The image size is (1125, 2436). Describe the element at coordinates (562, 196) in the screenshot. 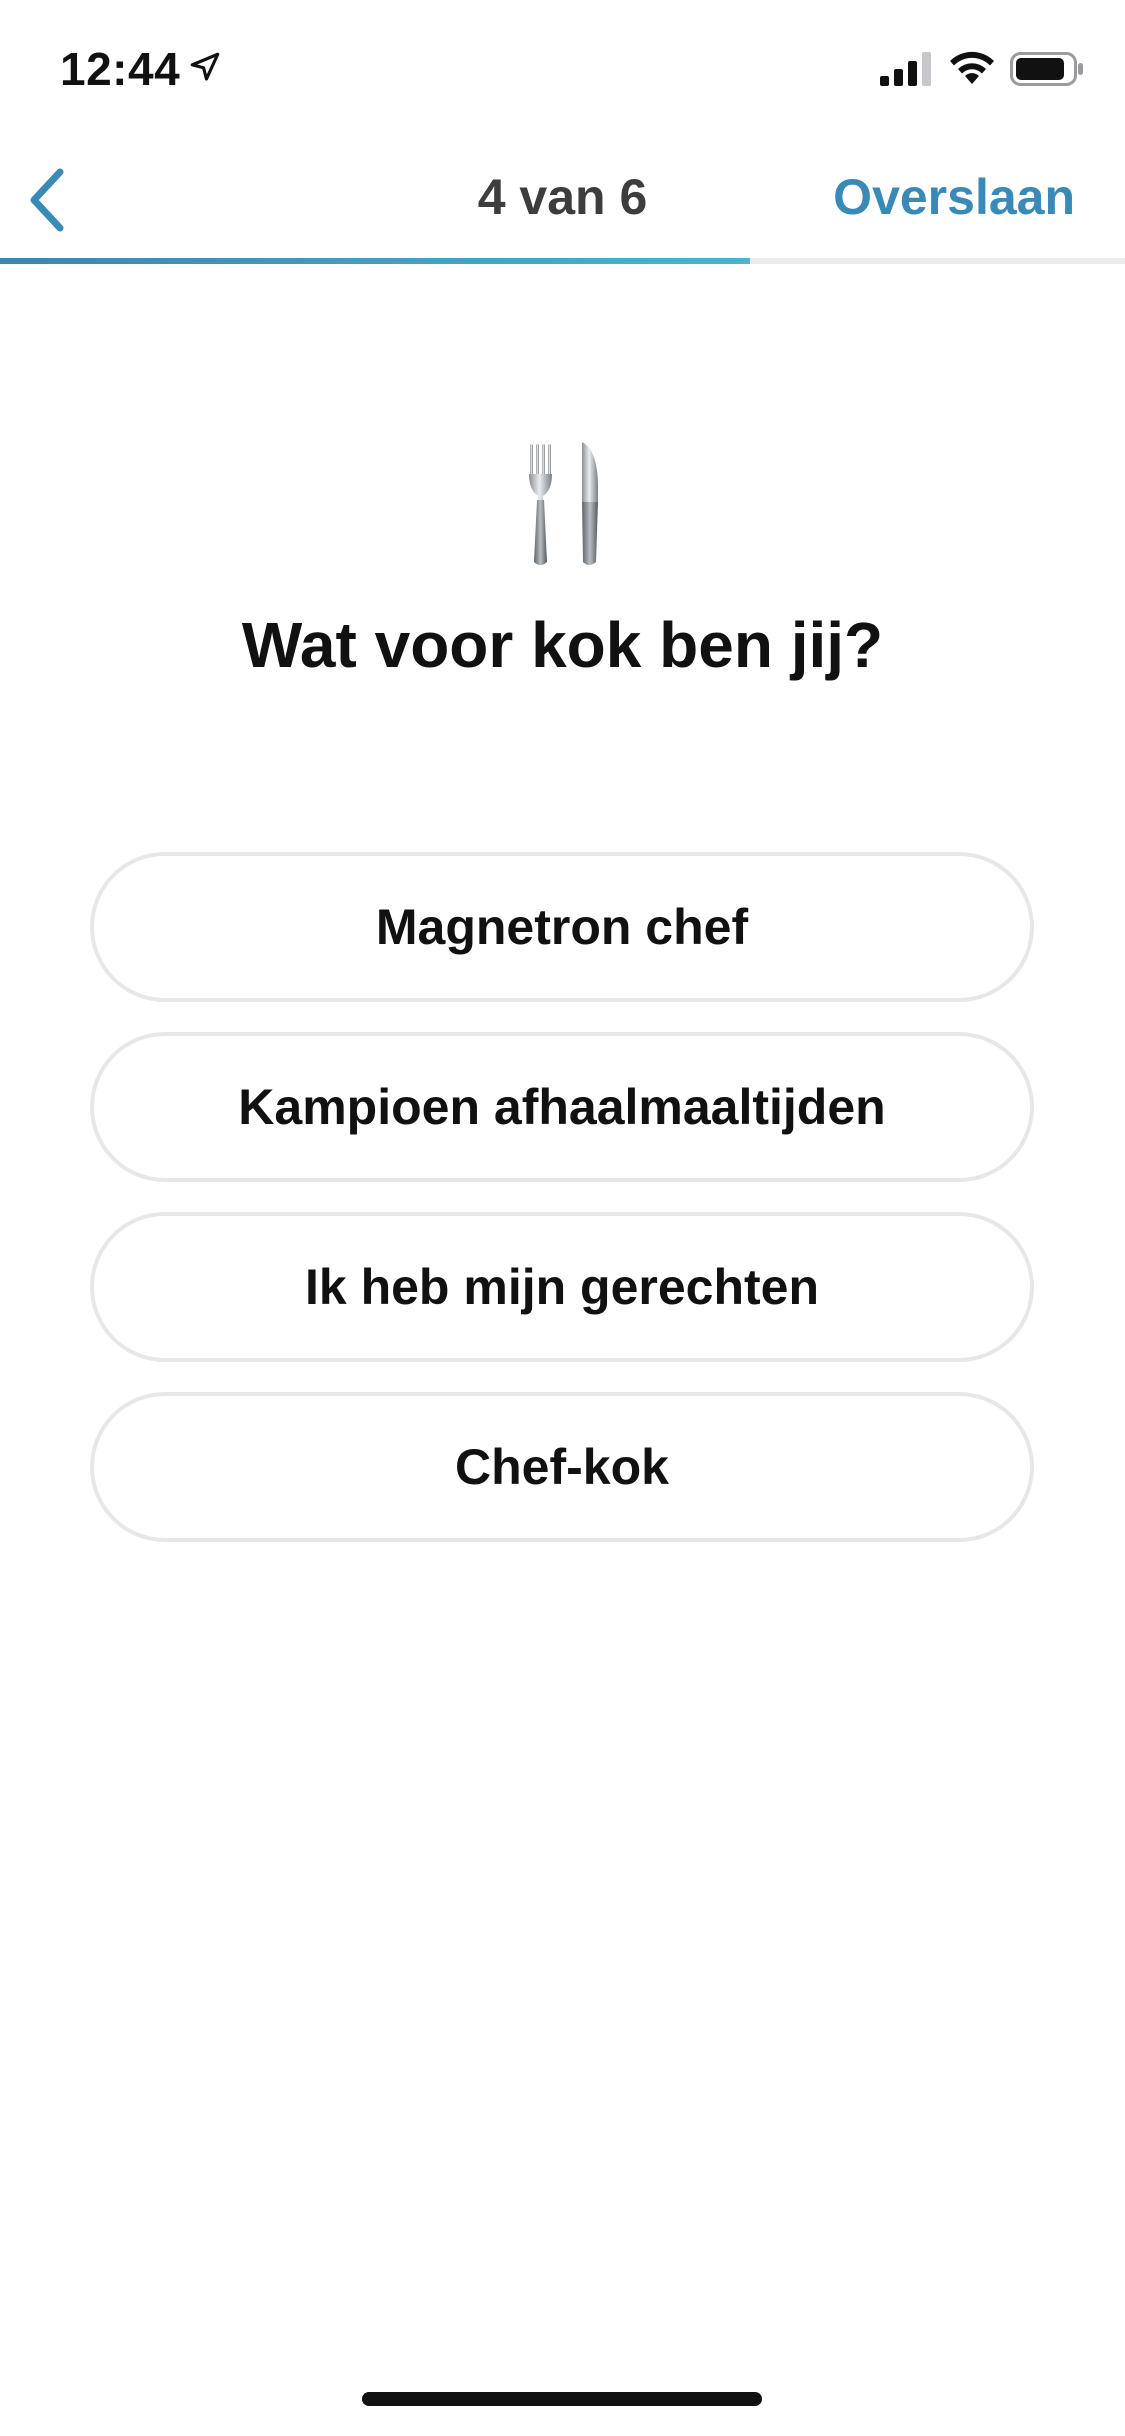

I see `nav-bar: 4 van 6 Overslaan` at that location.